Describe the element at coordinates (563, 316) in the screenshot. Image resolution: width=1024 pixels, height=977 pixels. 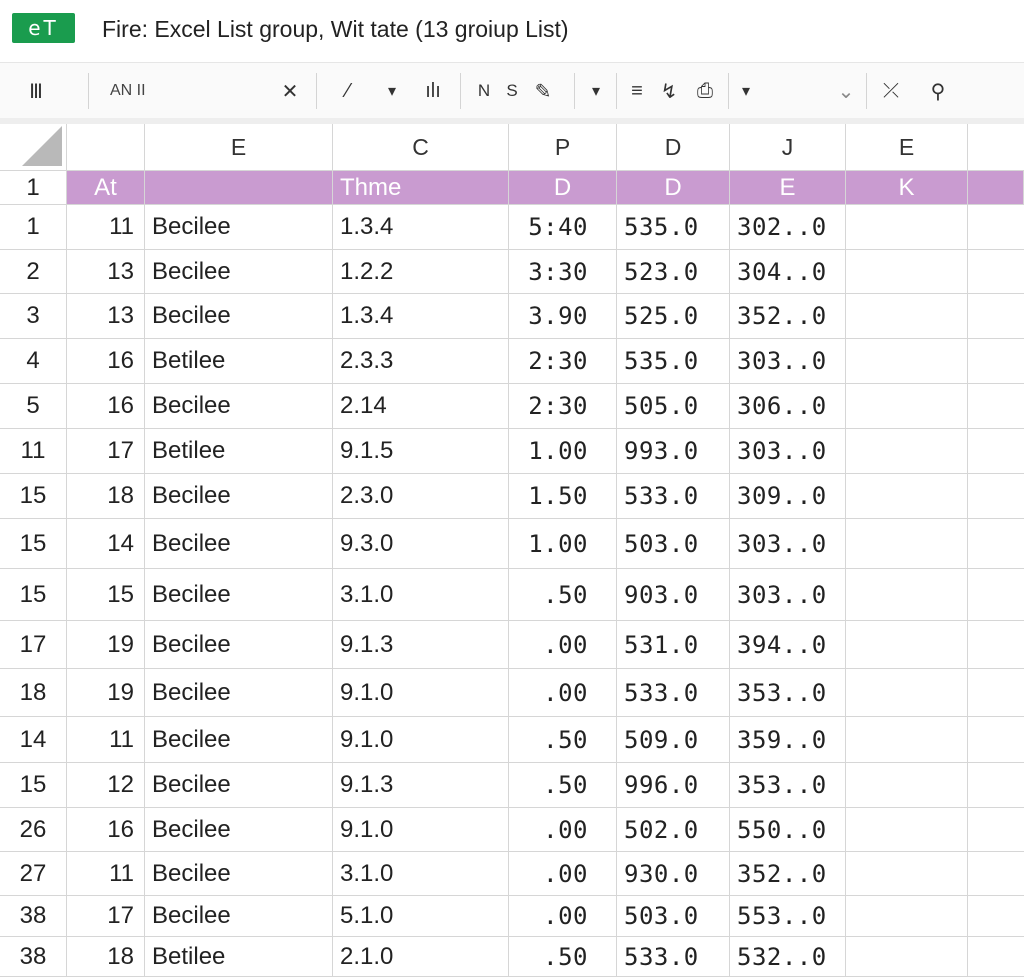
I see `cell-duration: 3.90` at that location.